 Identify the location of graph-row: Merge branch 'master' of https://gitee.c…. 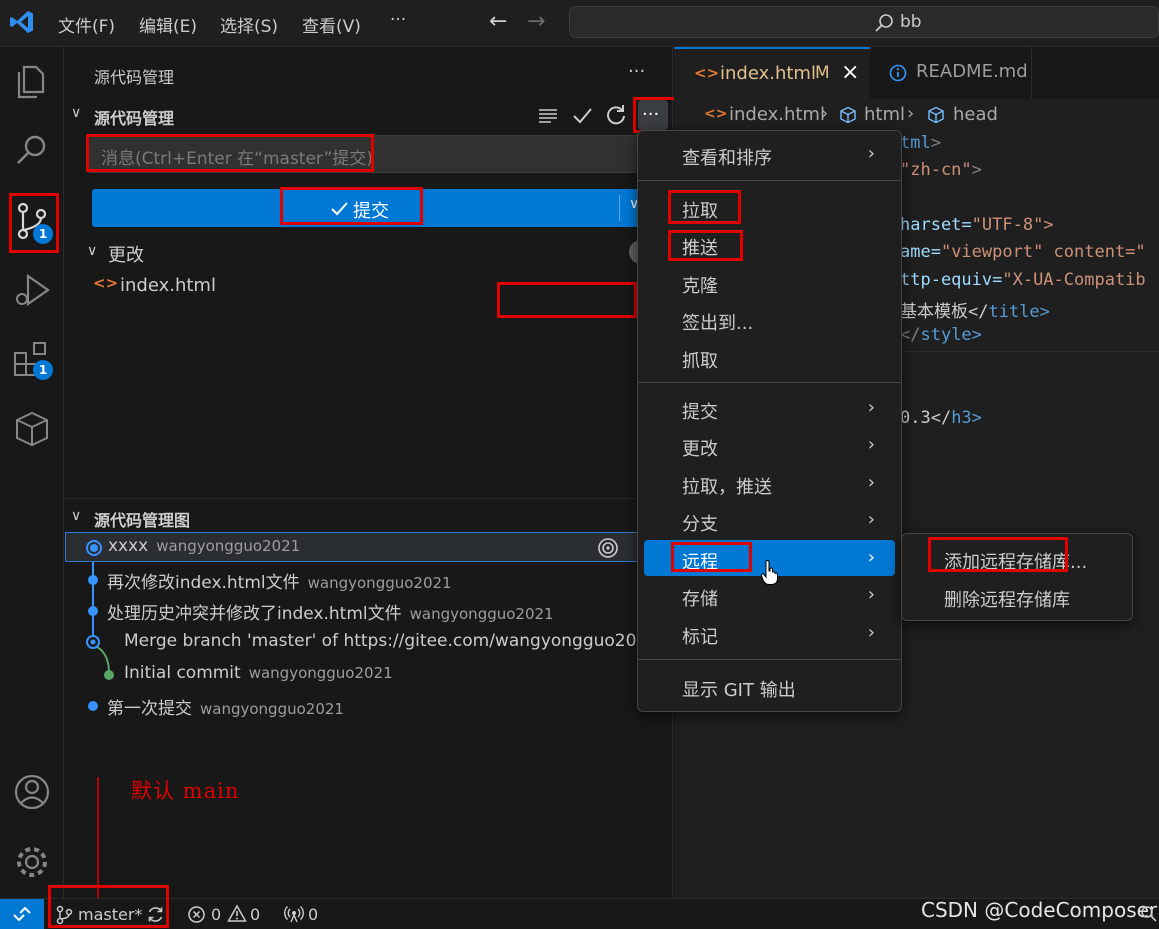
(369, 642).